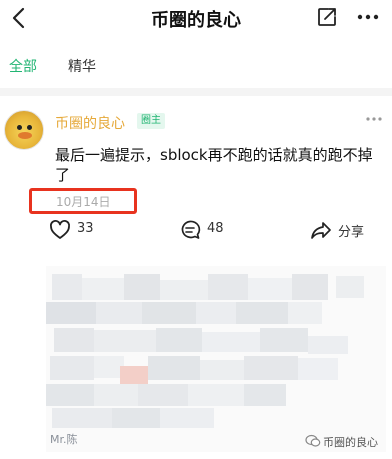 The image size is (392, 459). I want to click on comment-count: 48, so click(215, 228).